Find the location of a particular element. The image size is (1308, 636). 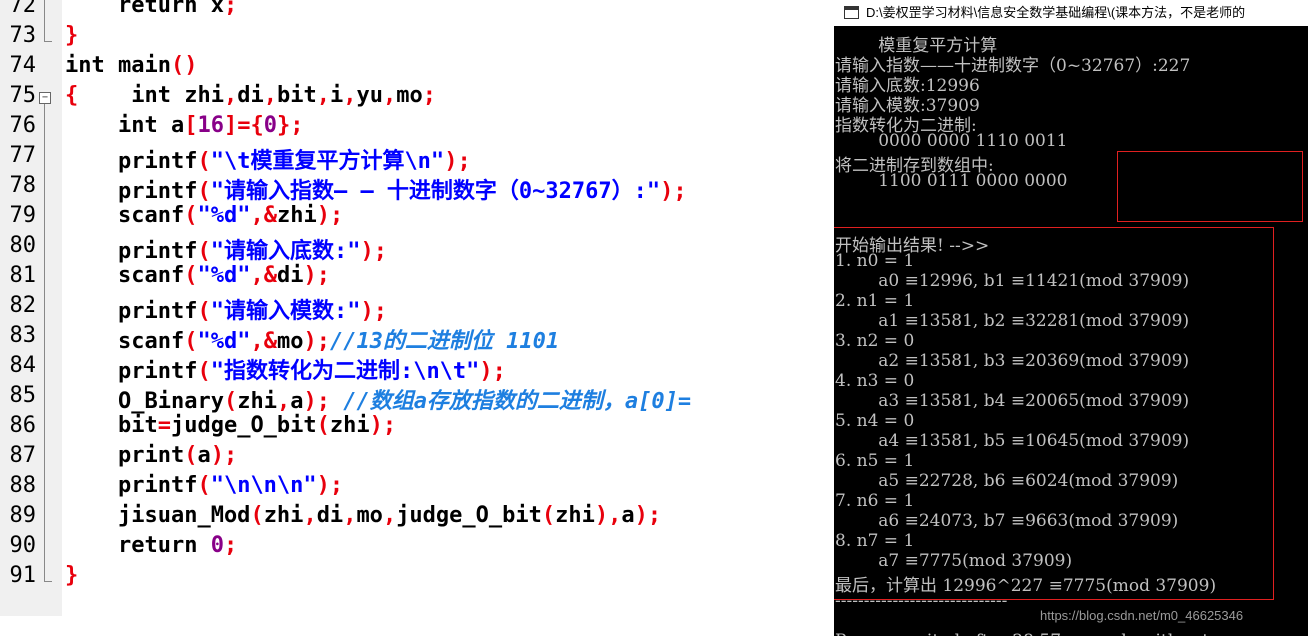

code-token: print is located at coordinates (125, 455).